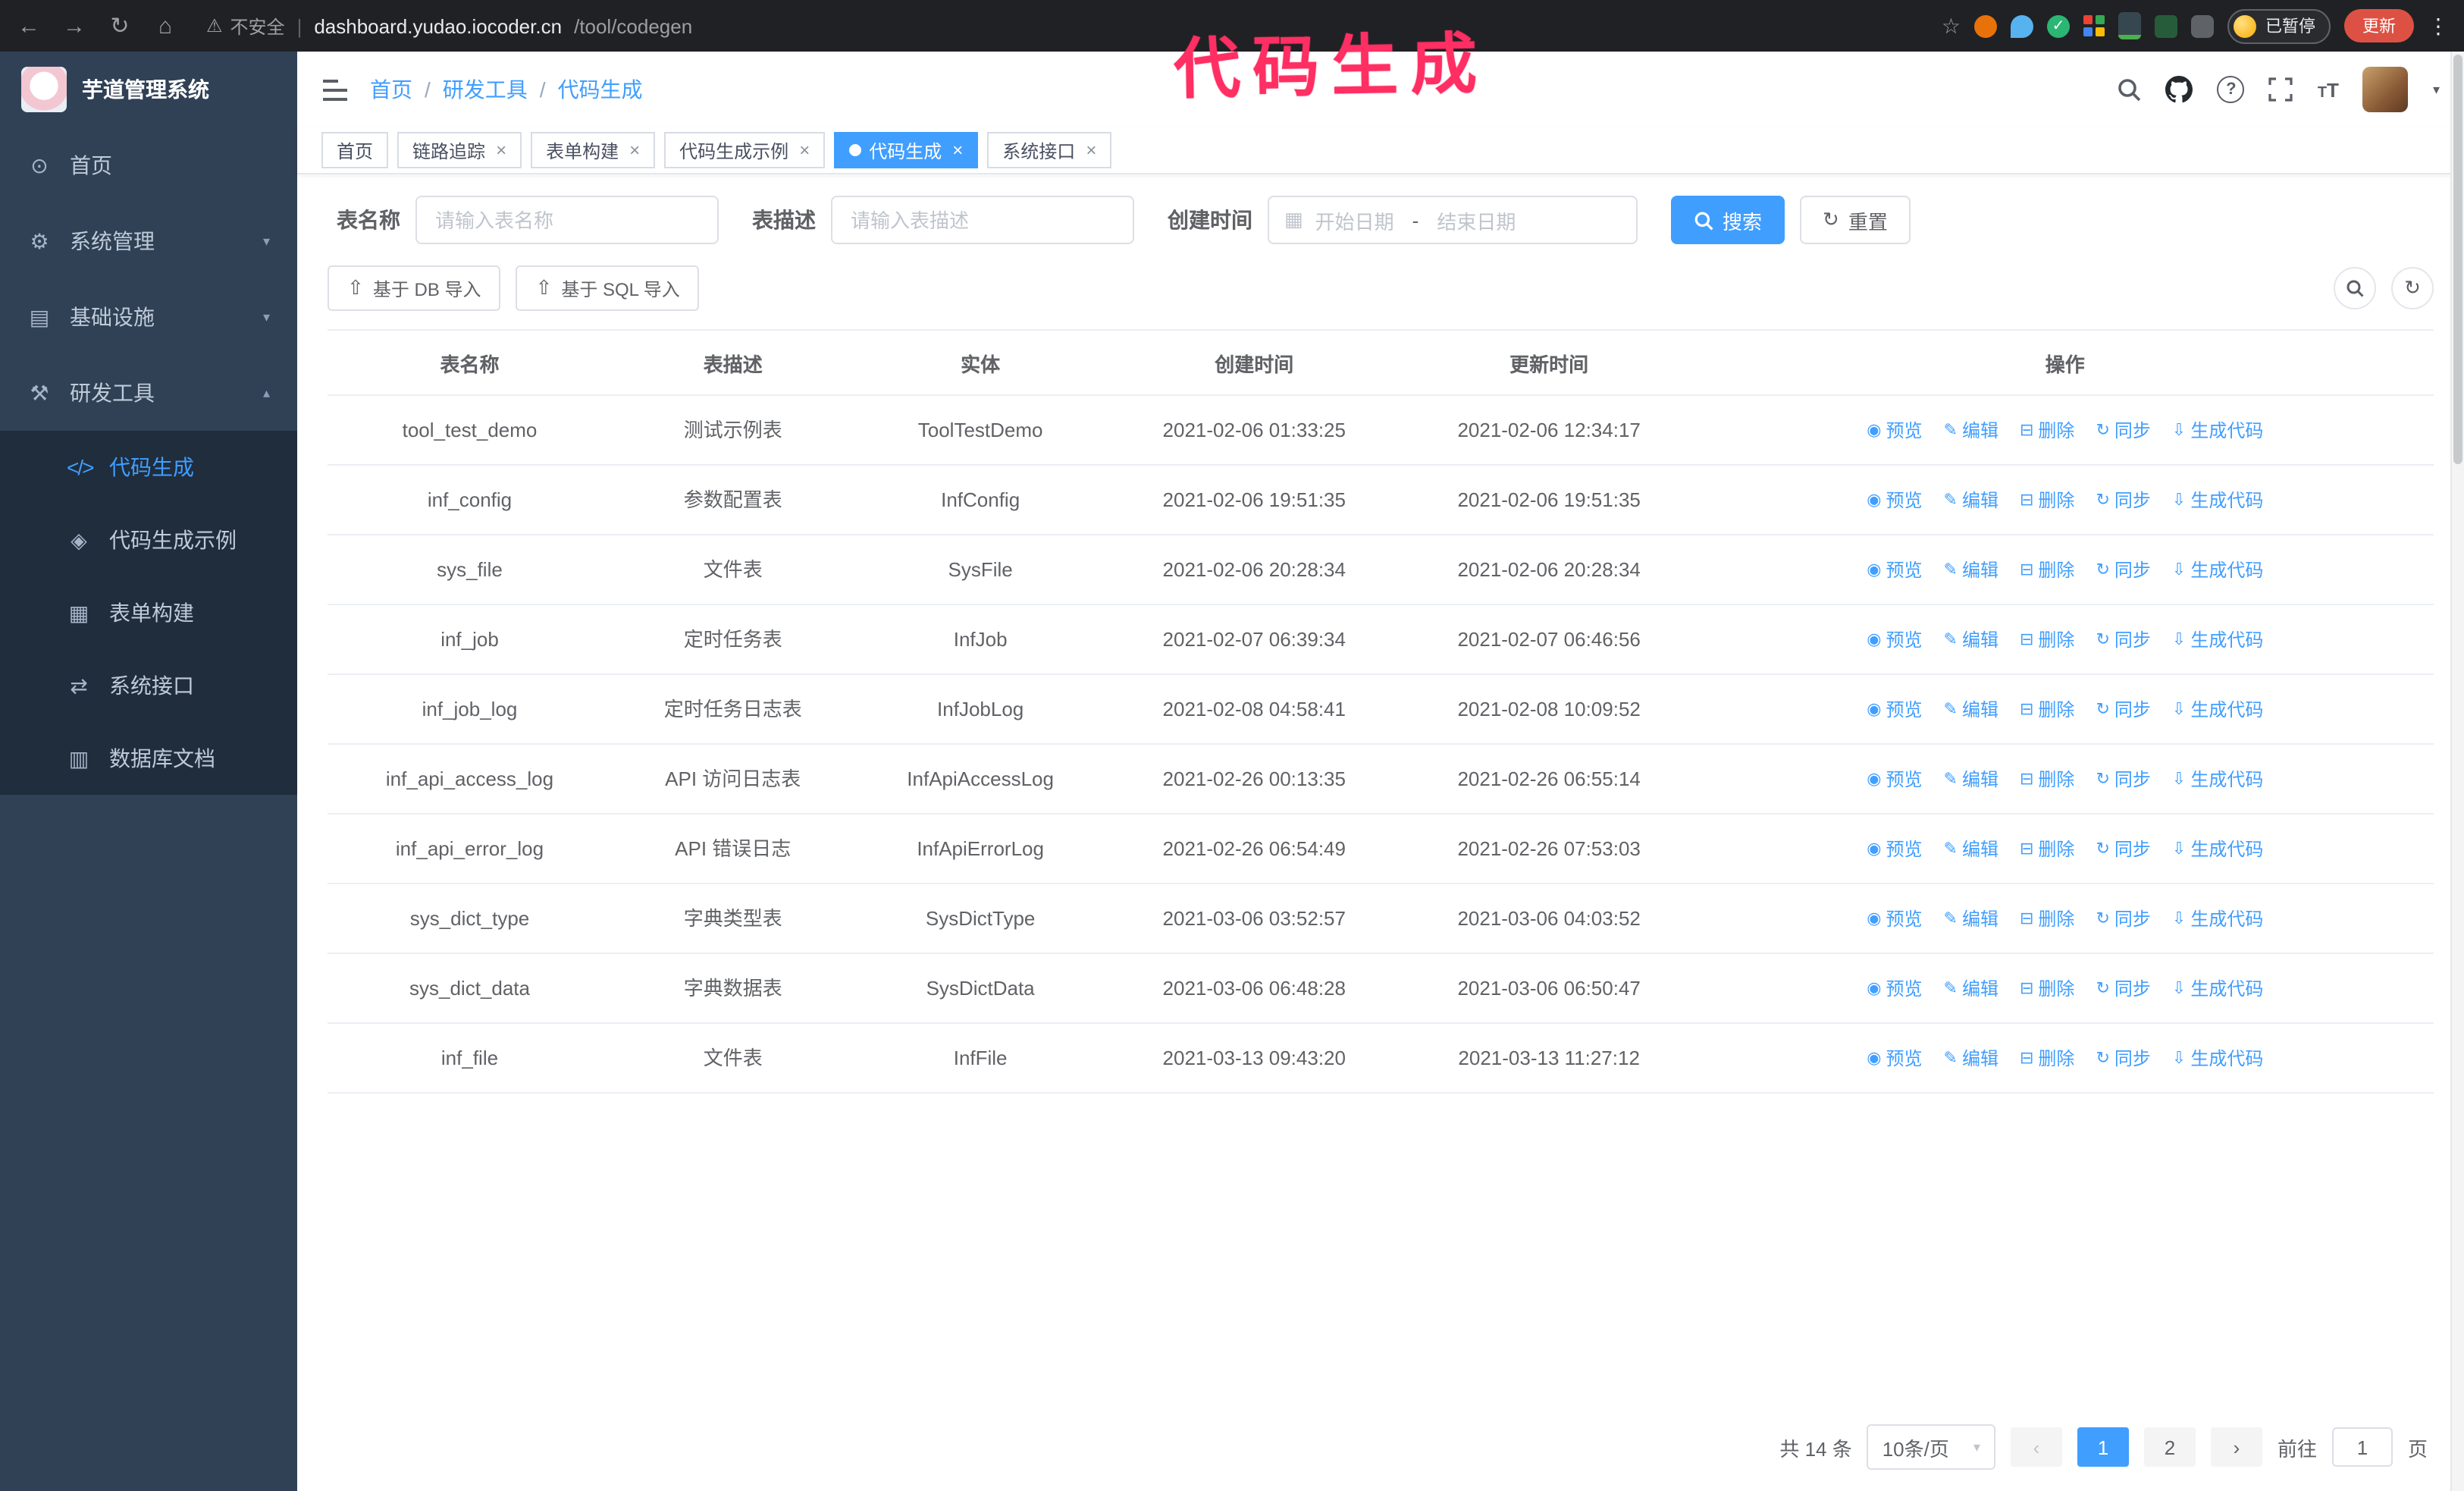 The height and width of the screenshot is (1491, 2464). Describe the element at coordinates (485, 89) in the screenshot. I see `breadcrumb-dev-tools: 研发工具` at that location.